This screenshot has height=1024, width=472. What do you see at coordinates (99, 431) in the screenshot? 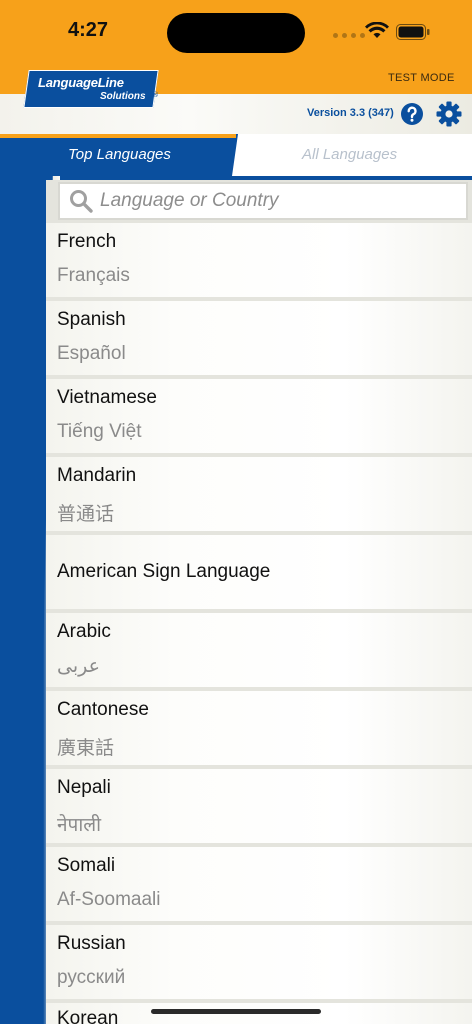
I see `language-native-name: Tiếng Việt` at bounding box center [99, 431].